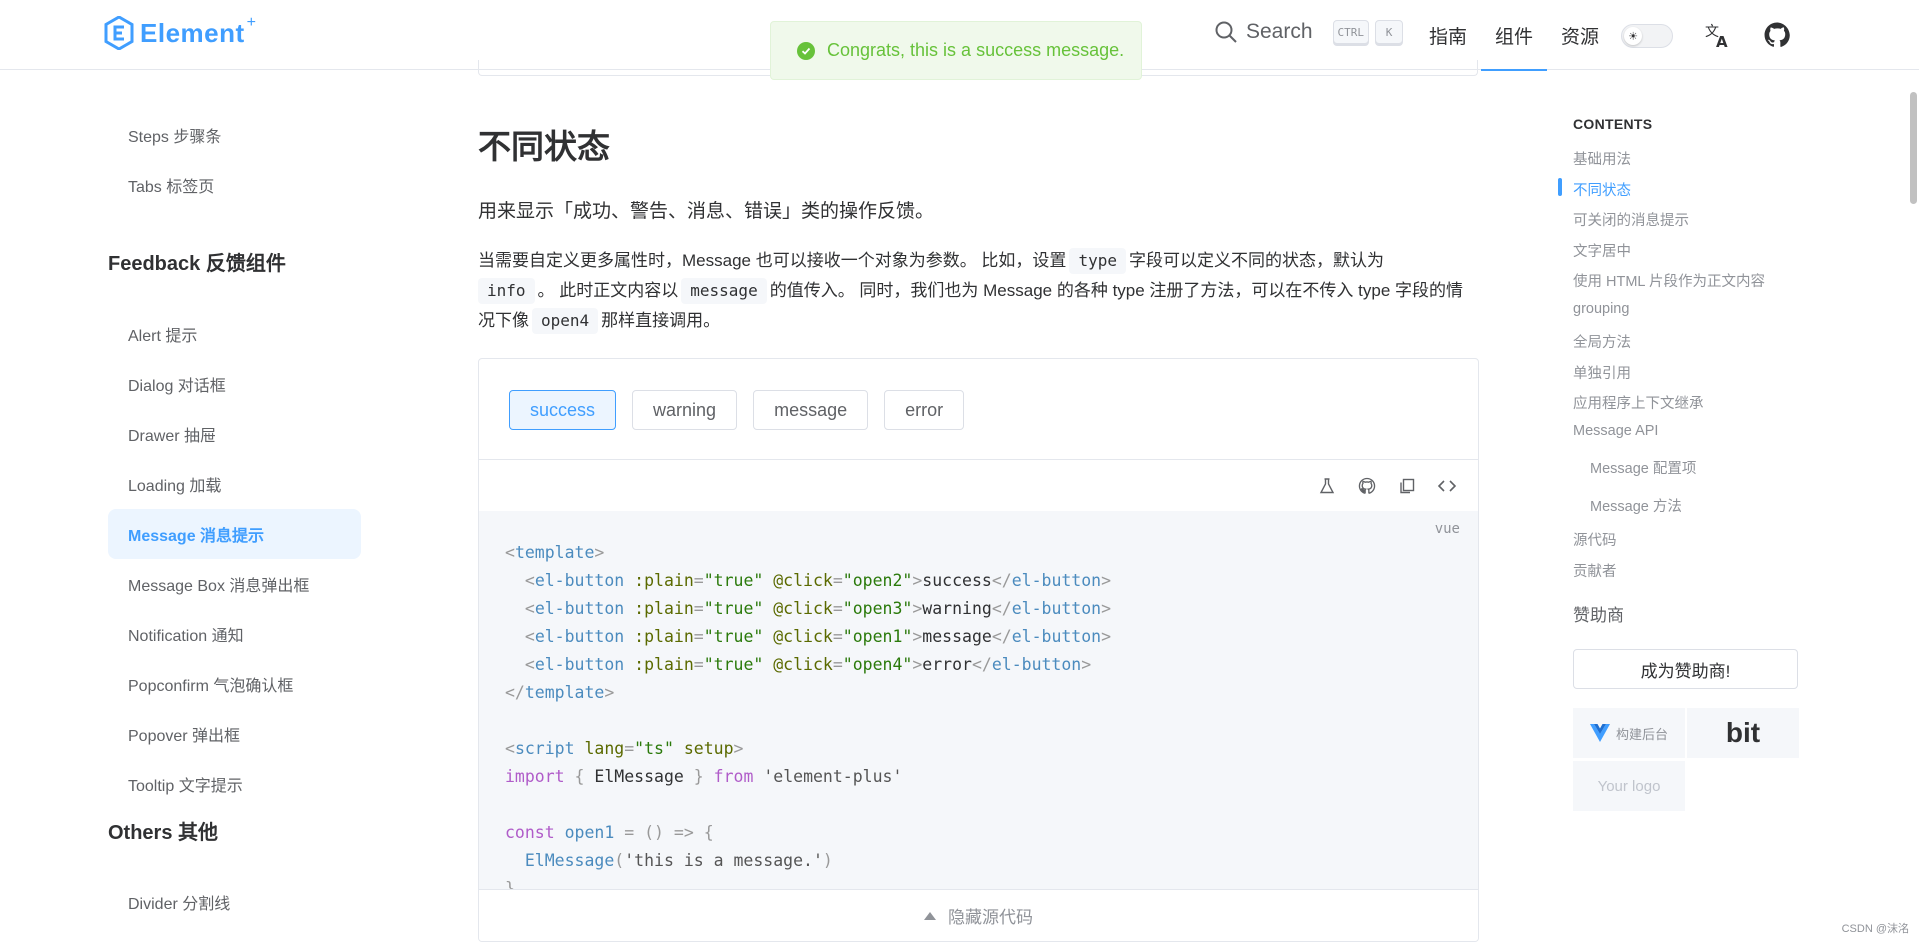 This screenshot has height=942, width=1919. What do you see at coordinates (234, 734) in the screenshot?
I see `sidebar-item-popover: Popover 弹出框` at bounding box center [234, 734].